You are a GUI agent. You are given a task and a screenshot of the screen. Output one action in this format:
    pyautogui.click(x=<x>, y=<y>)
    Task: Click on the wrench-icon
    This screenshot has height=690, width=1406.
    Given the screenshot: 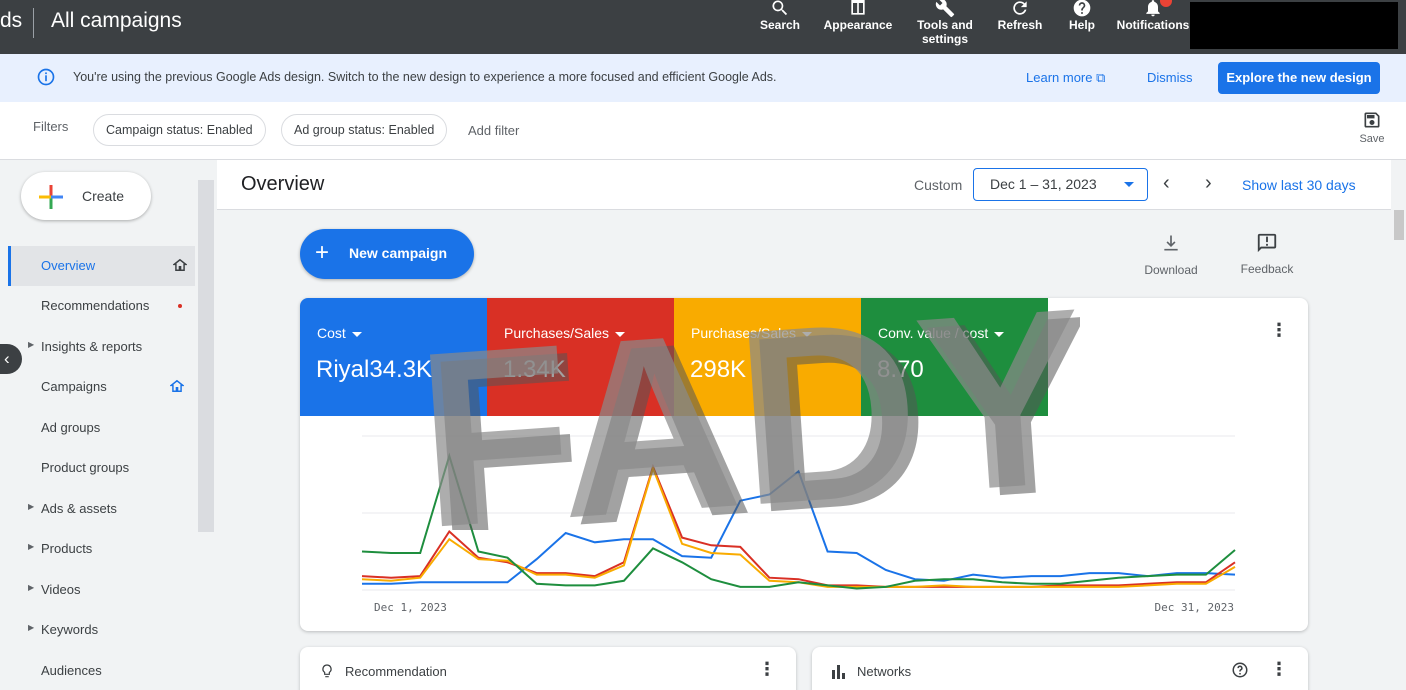 What is the action you would take?
    pyautogui.click(x=945, y=9)
    